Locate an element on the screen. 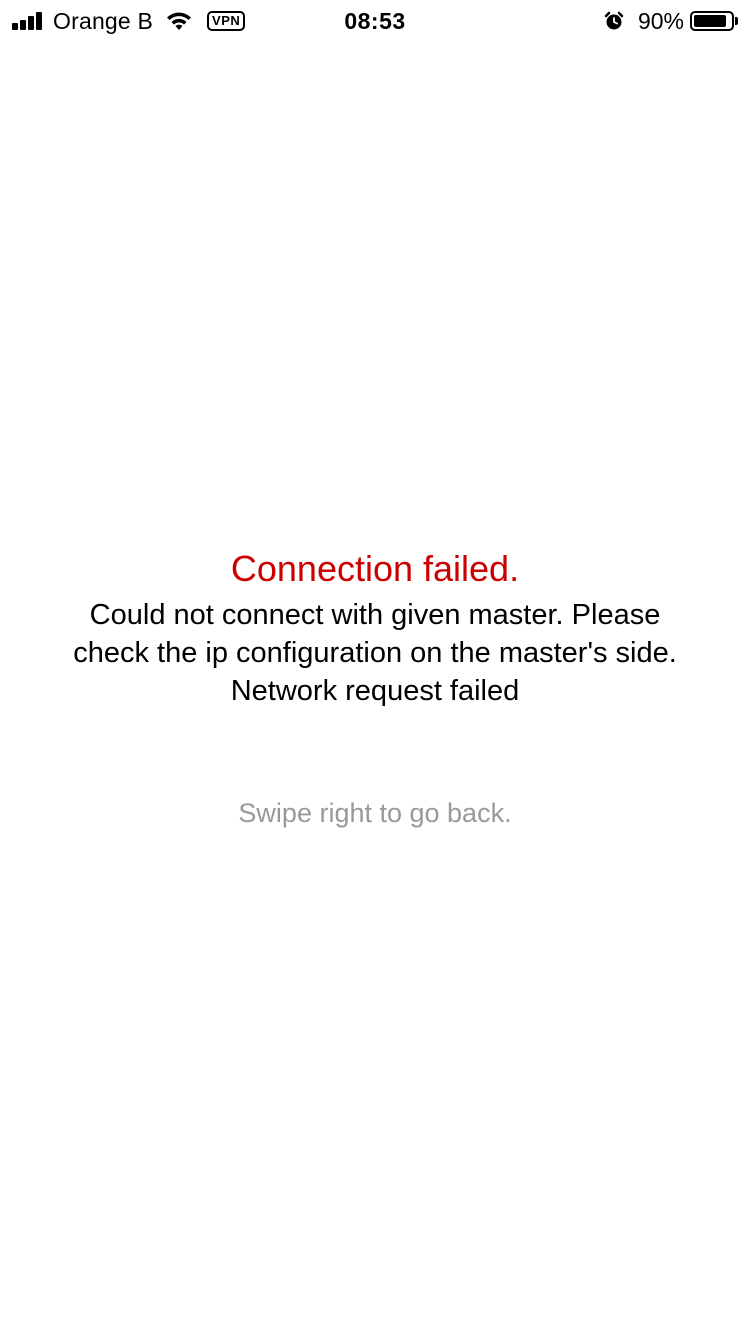  swipe-back-hint: Swipe right to go back. is located at coordinates (375, 813).